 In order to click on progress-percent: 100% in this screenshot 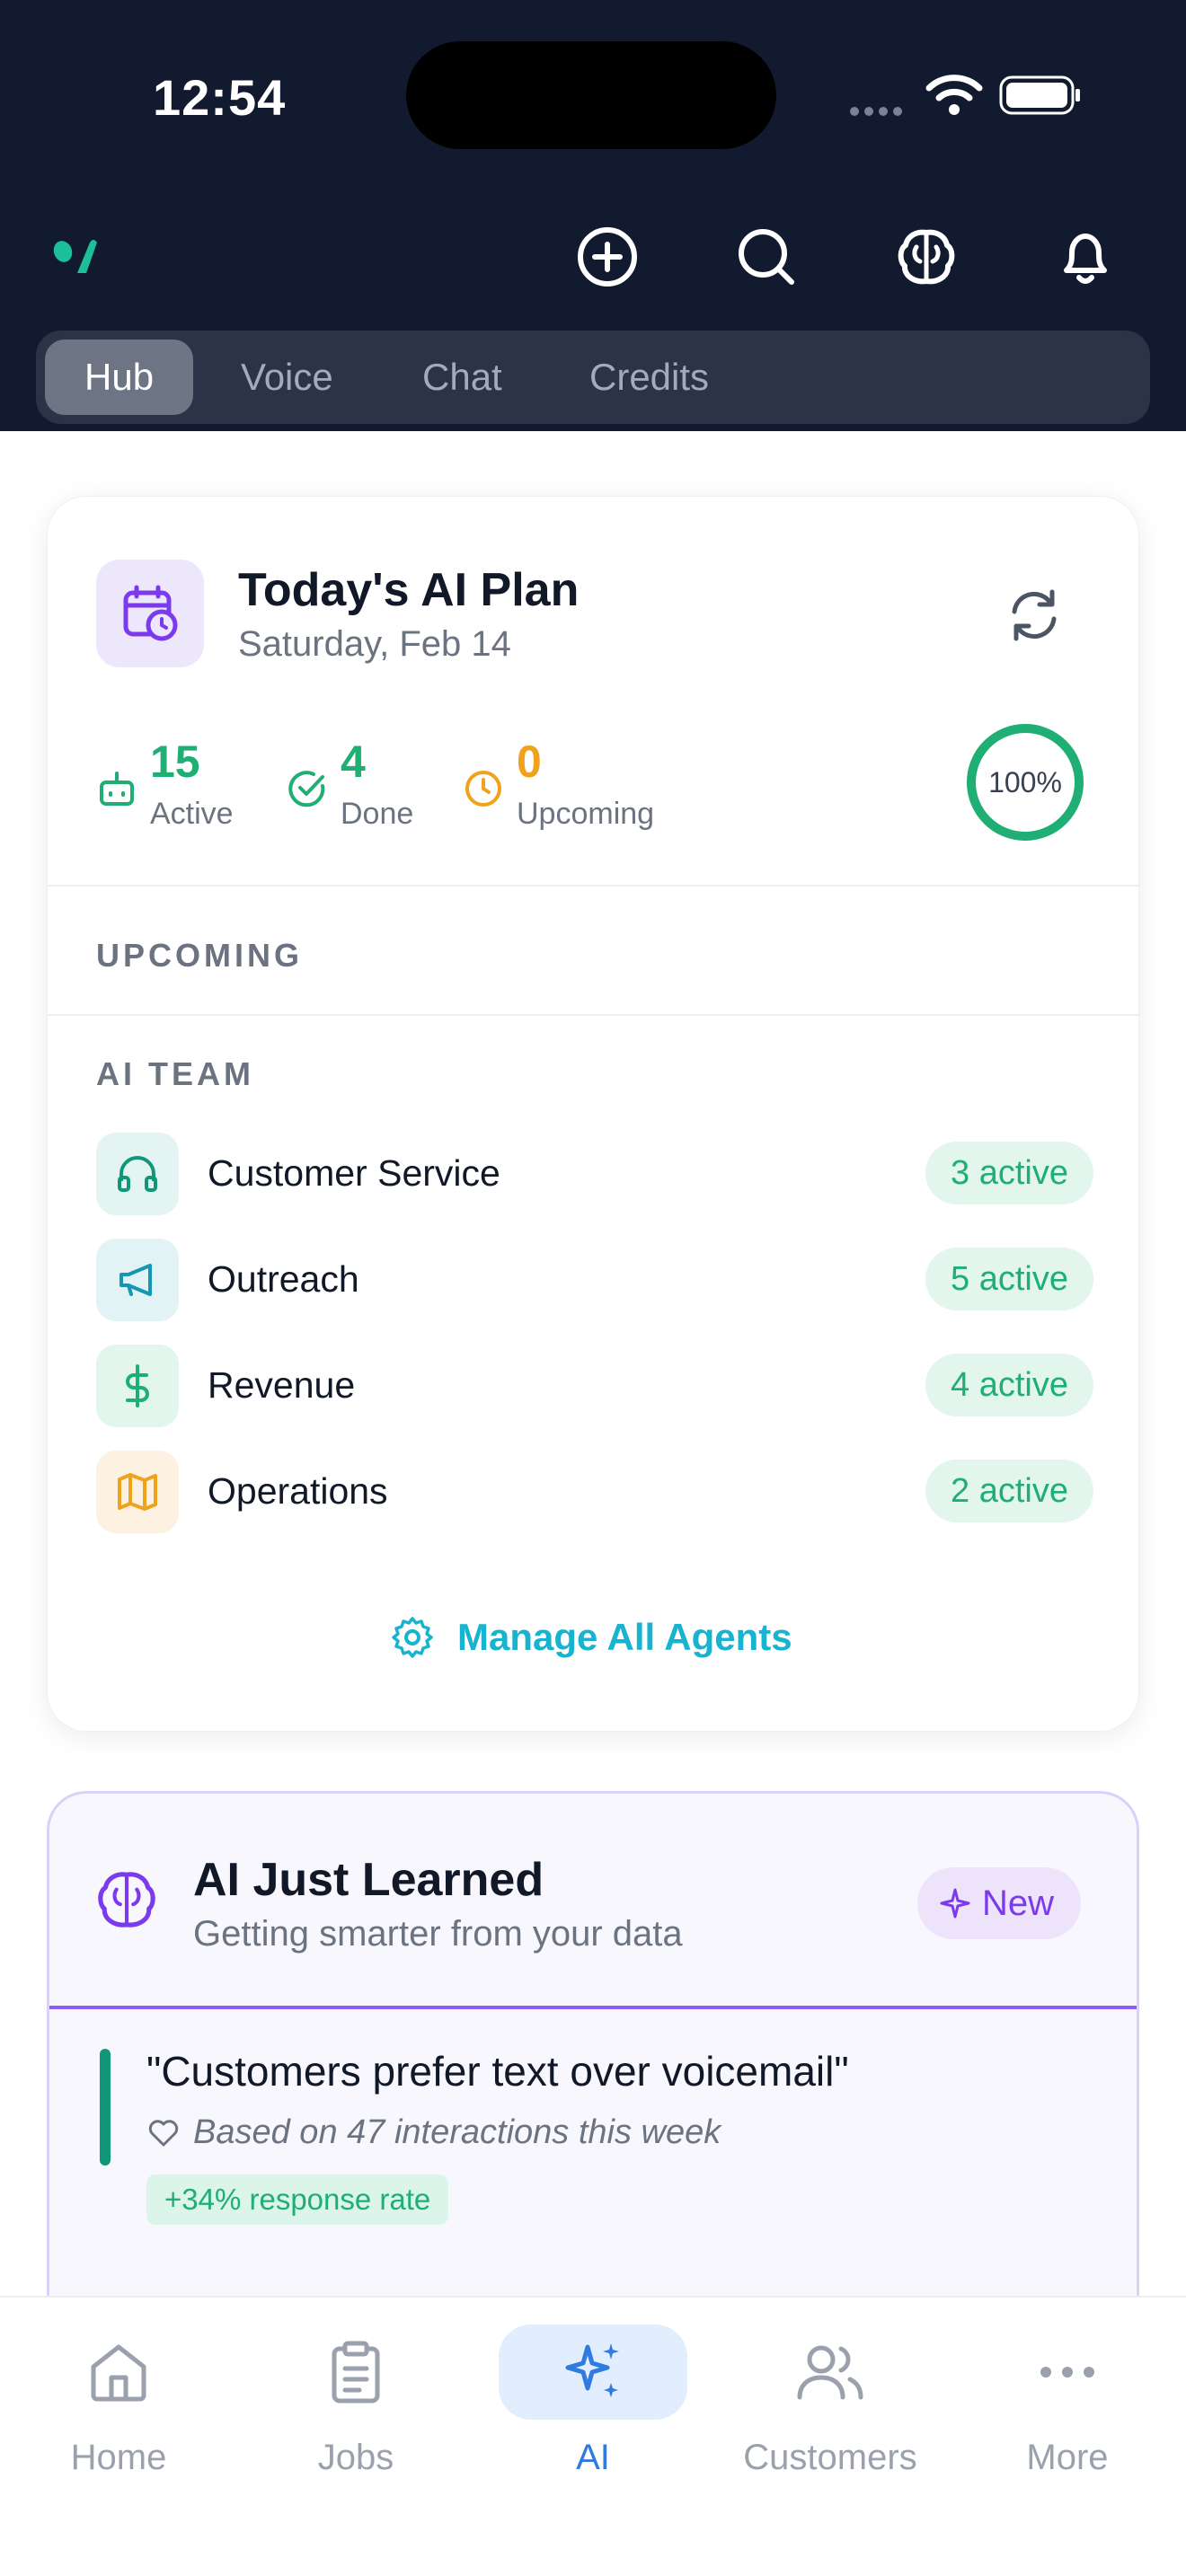, I will do `click(1025, 781)`.